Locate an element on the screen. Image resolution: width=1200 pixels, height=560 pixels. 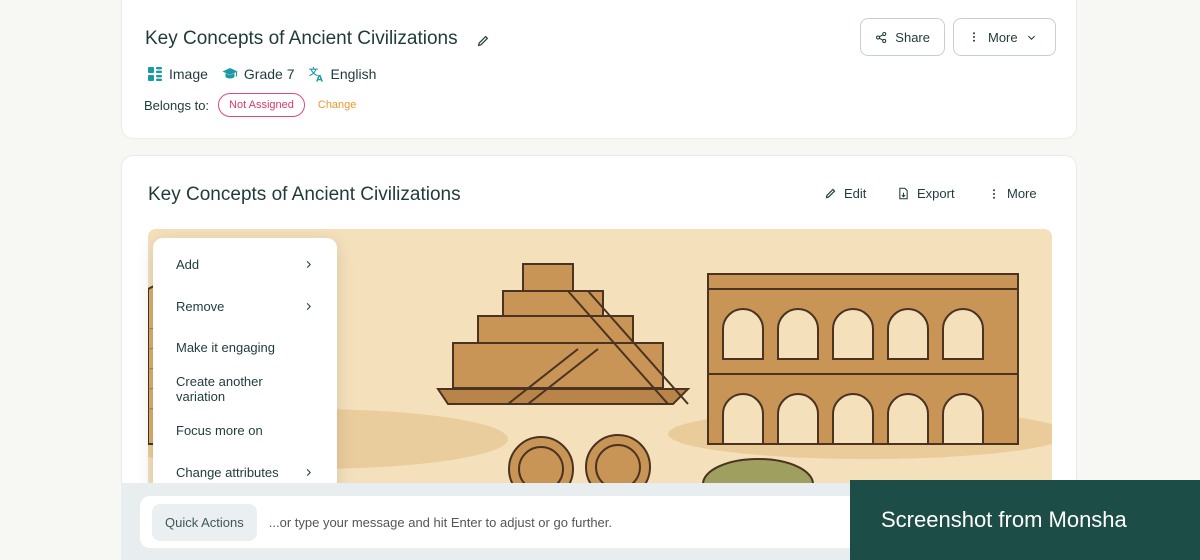
edit-button: Edit is located at coordinates (845, 193).